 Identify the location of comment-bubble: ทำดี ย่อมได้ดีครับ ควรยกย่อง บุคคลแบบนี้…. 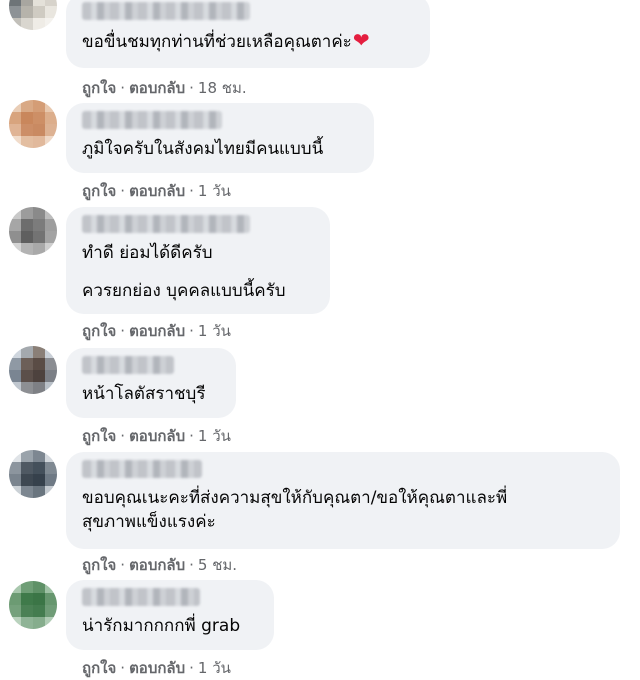
(198, 260).